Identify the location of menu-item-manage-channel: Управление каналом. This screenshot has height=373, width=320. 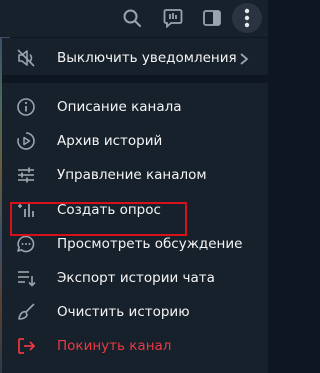
(135, 175).